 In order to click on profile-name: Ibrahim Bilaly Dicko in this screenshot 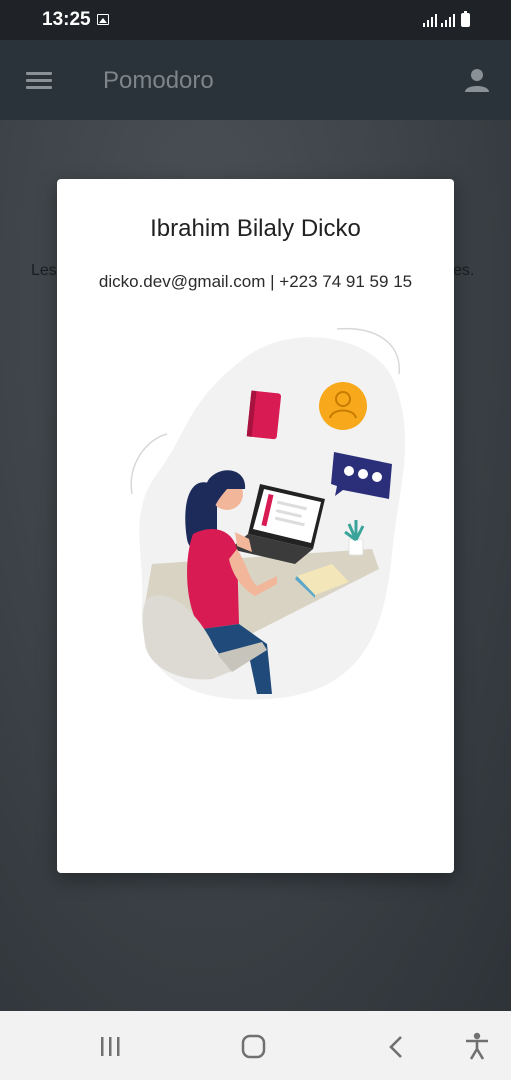, I will do `click(255, 228)`.